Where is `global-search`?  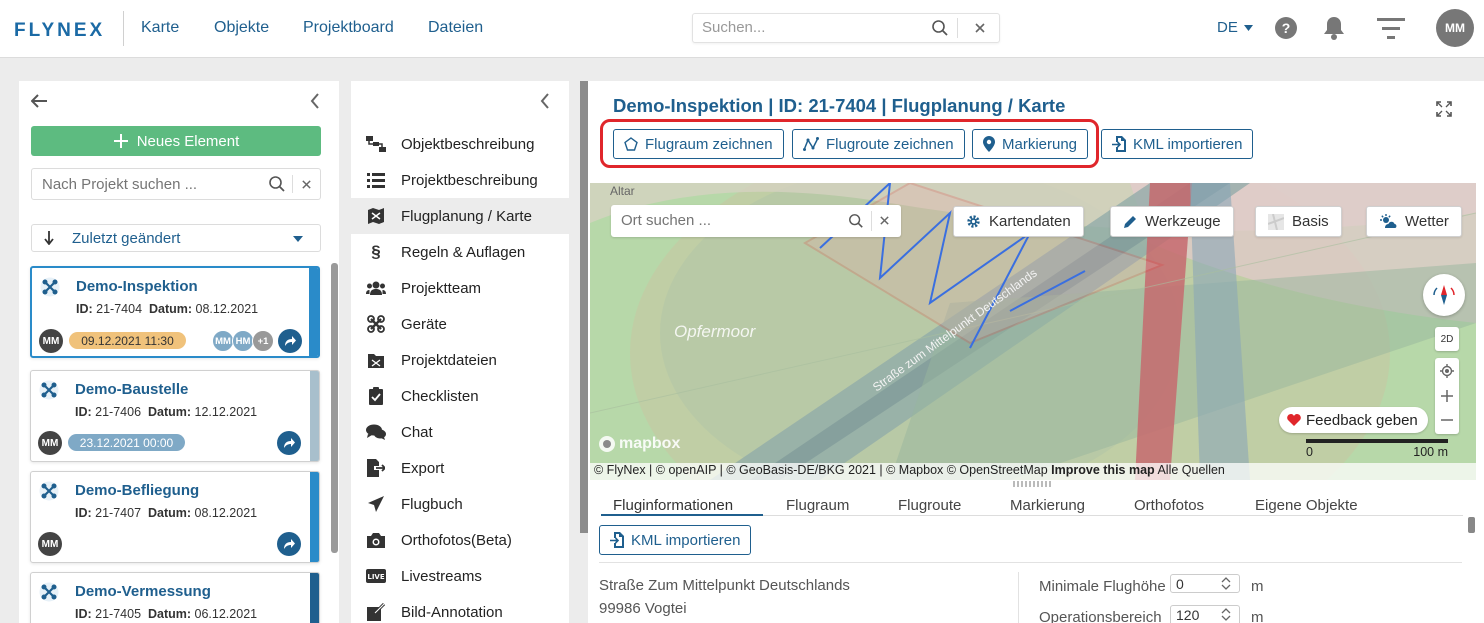
global-search is located at coordinates (846, 28).